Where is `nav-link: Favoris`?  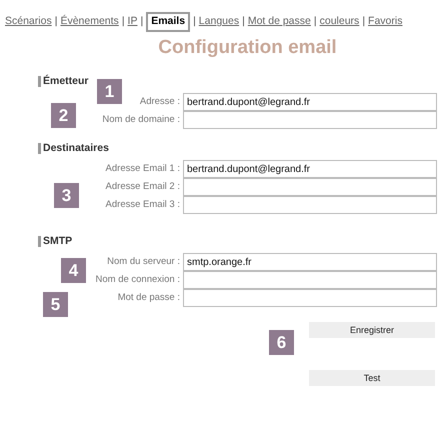 nav-link: Favoris is located at coordinates (385, 22).